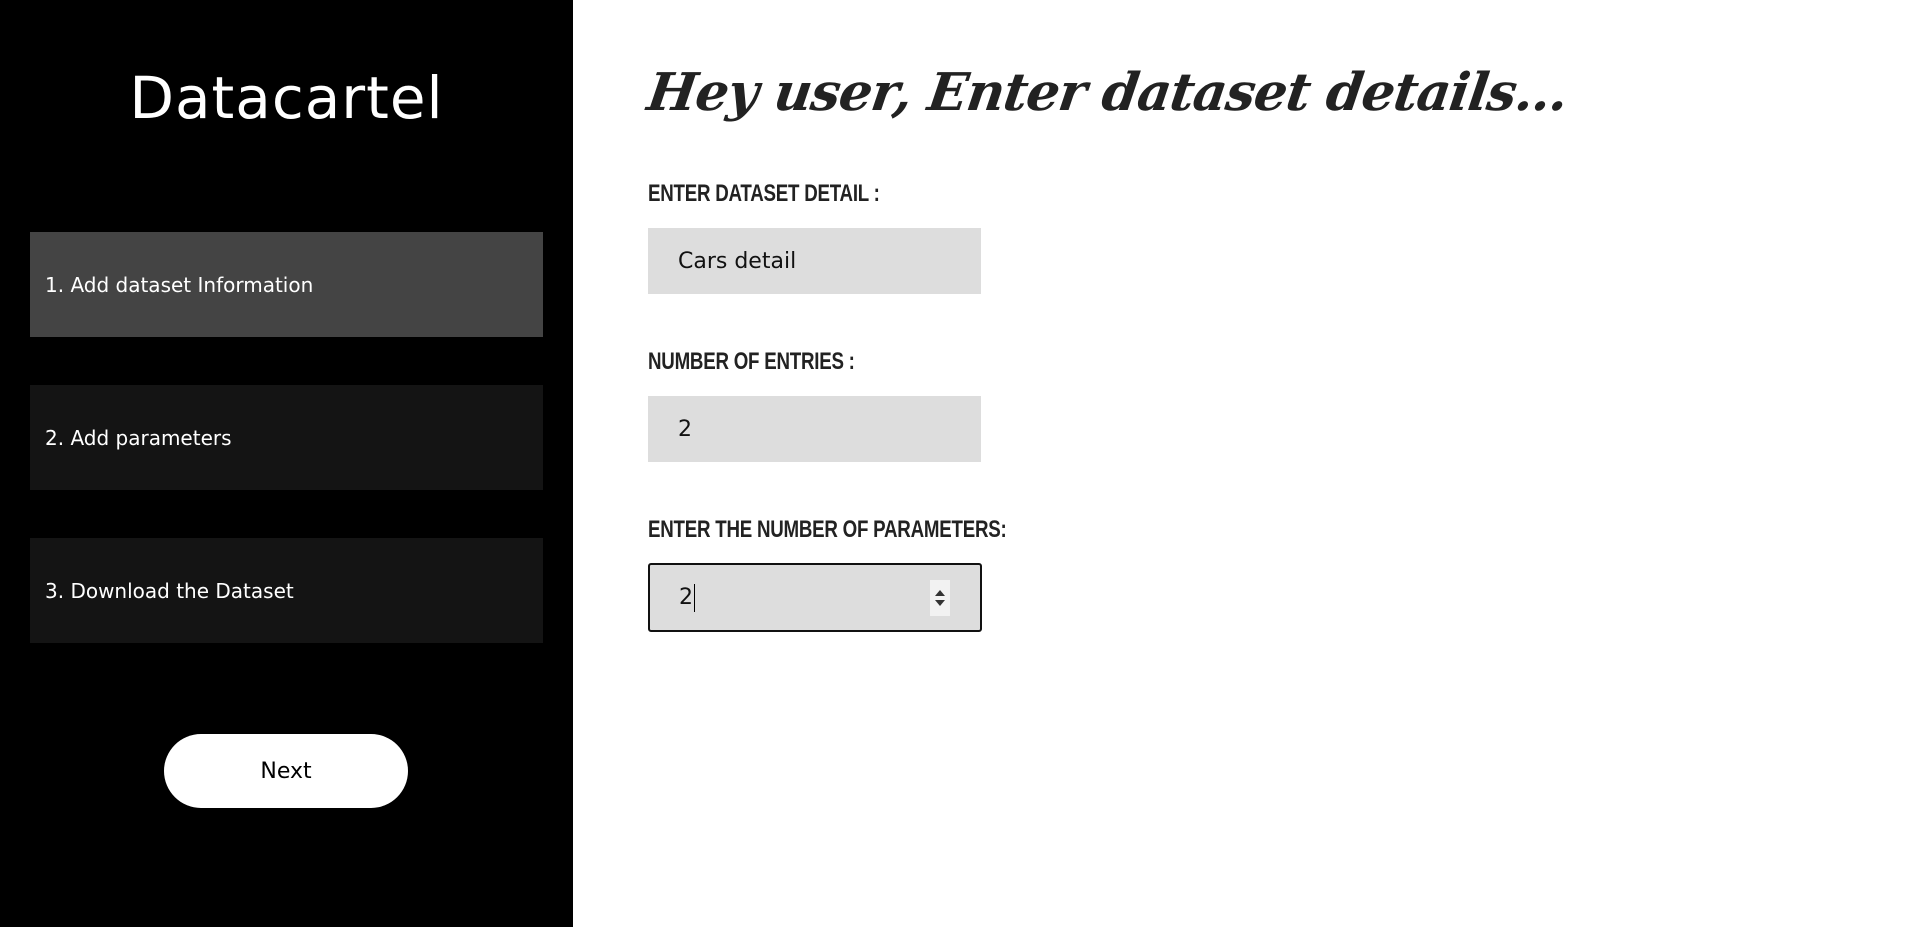 The width and height of the screenshot is (1918, 927). I want to click on number-spinner, so click(940, 598).